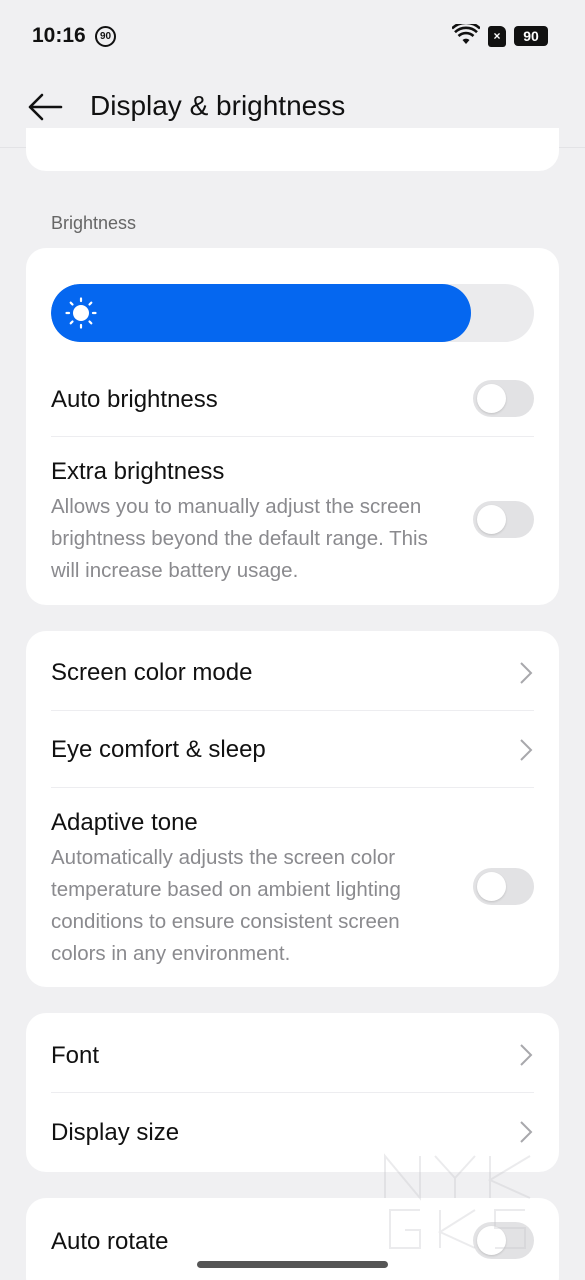  Describe the element at coordinates (75, 1055) in the screenshot. I see `font-label: Font` at that location.